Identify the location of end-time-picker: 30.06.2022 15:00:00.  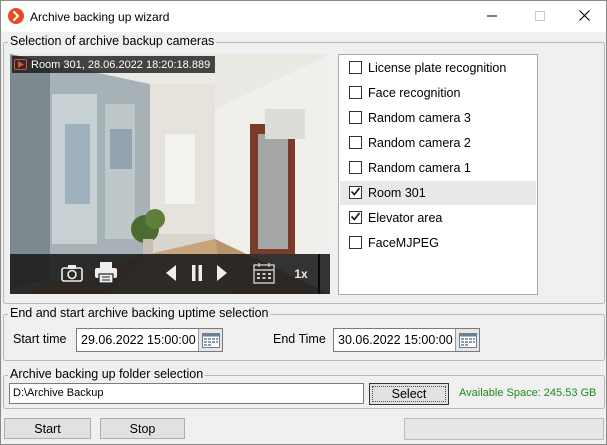
(406, 340).